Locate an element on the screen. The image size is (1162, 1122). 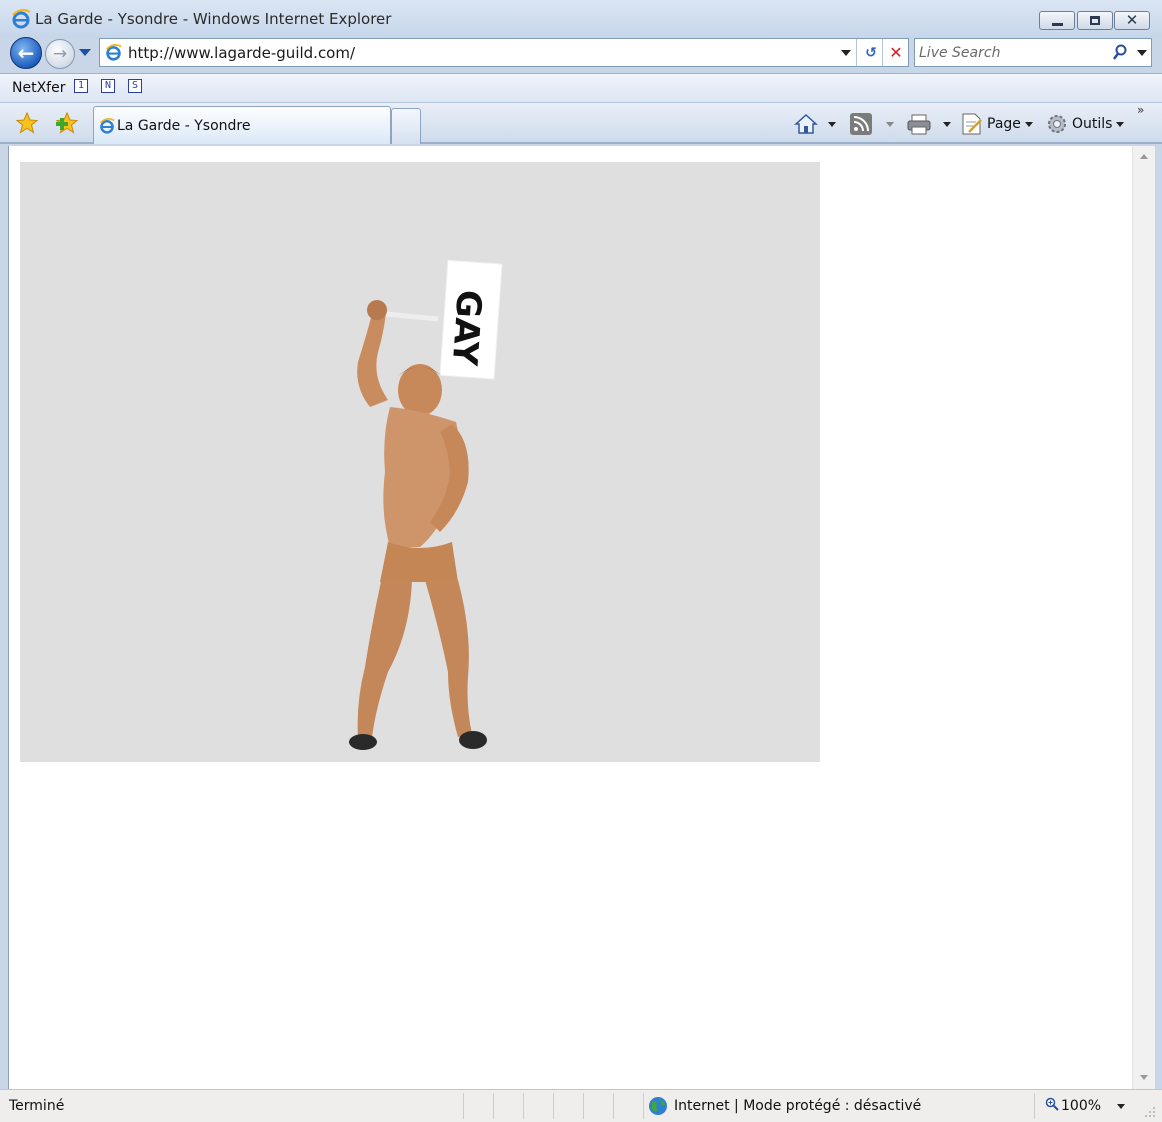
tools-menu-button: Outils is located at coordinates (1085, 124).